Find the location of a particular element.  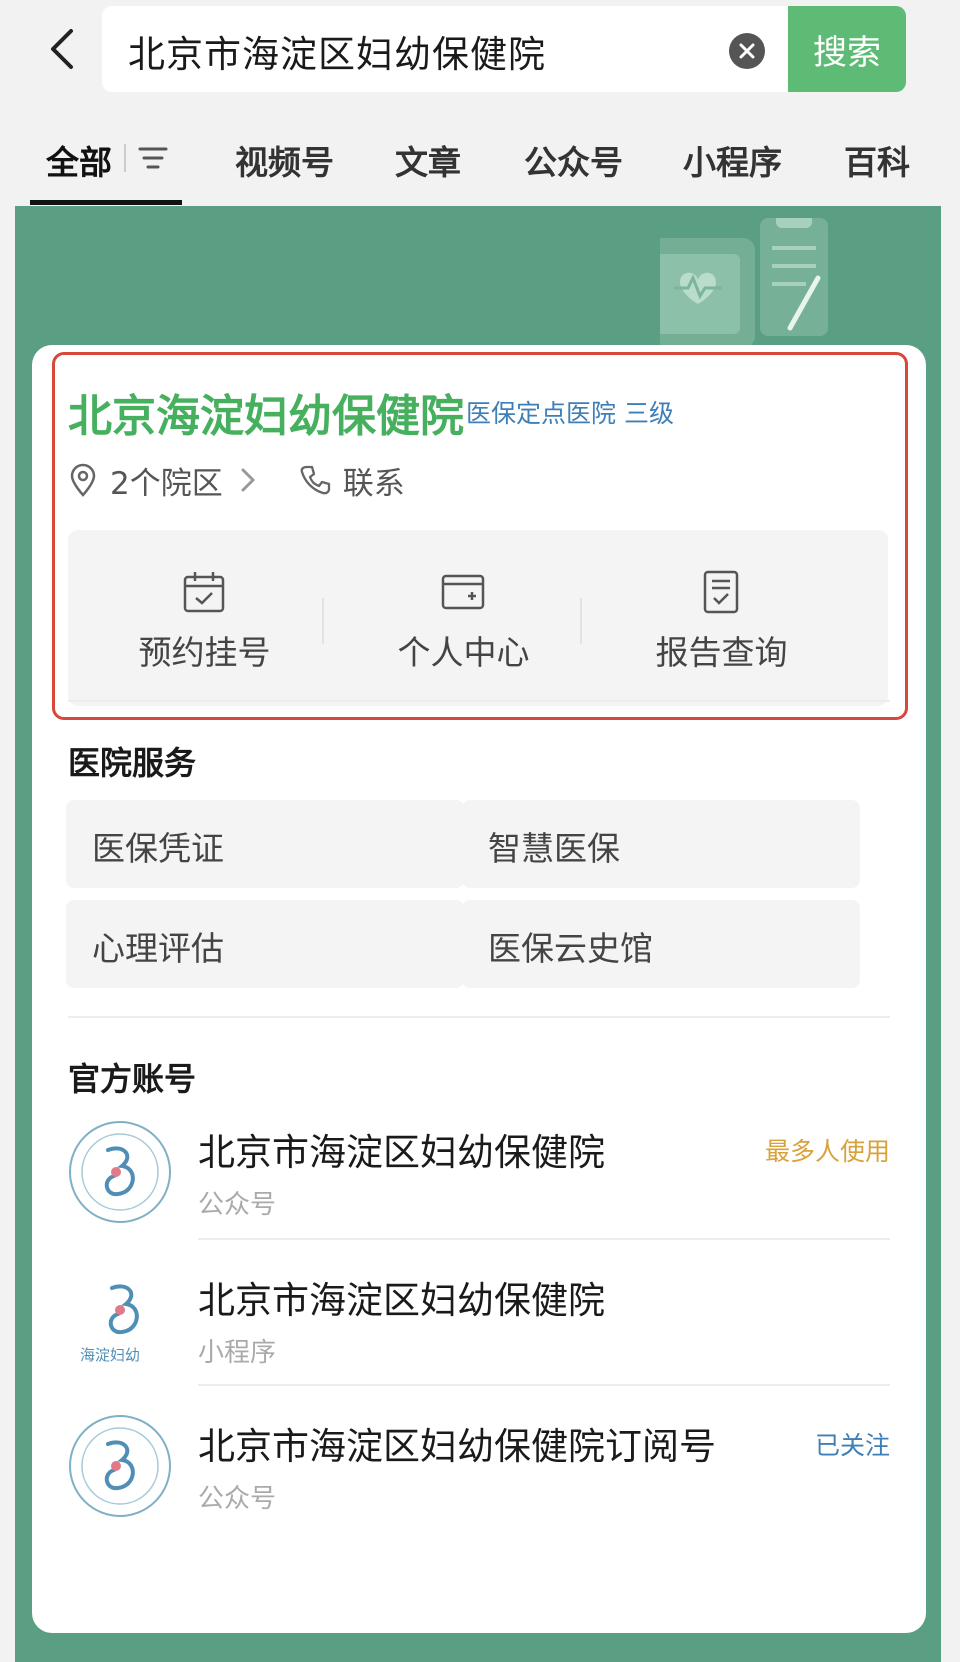

active-tab-indicator is located at coordinates (106, 202).